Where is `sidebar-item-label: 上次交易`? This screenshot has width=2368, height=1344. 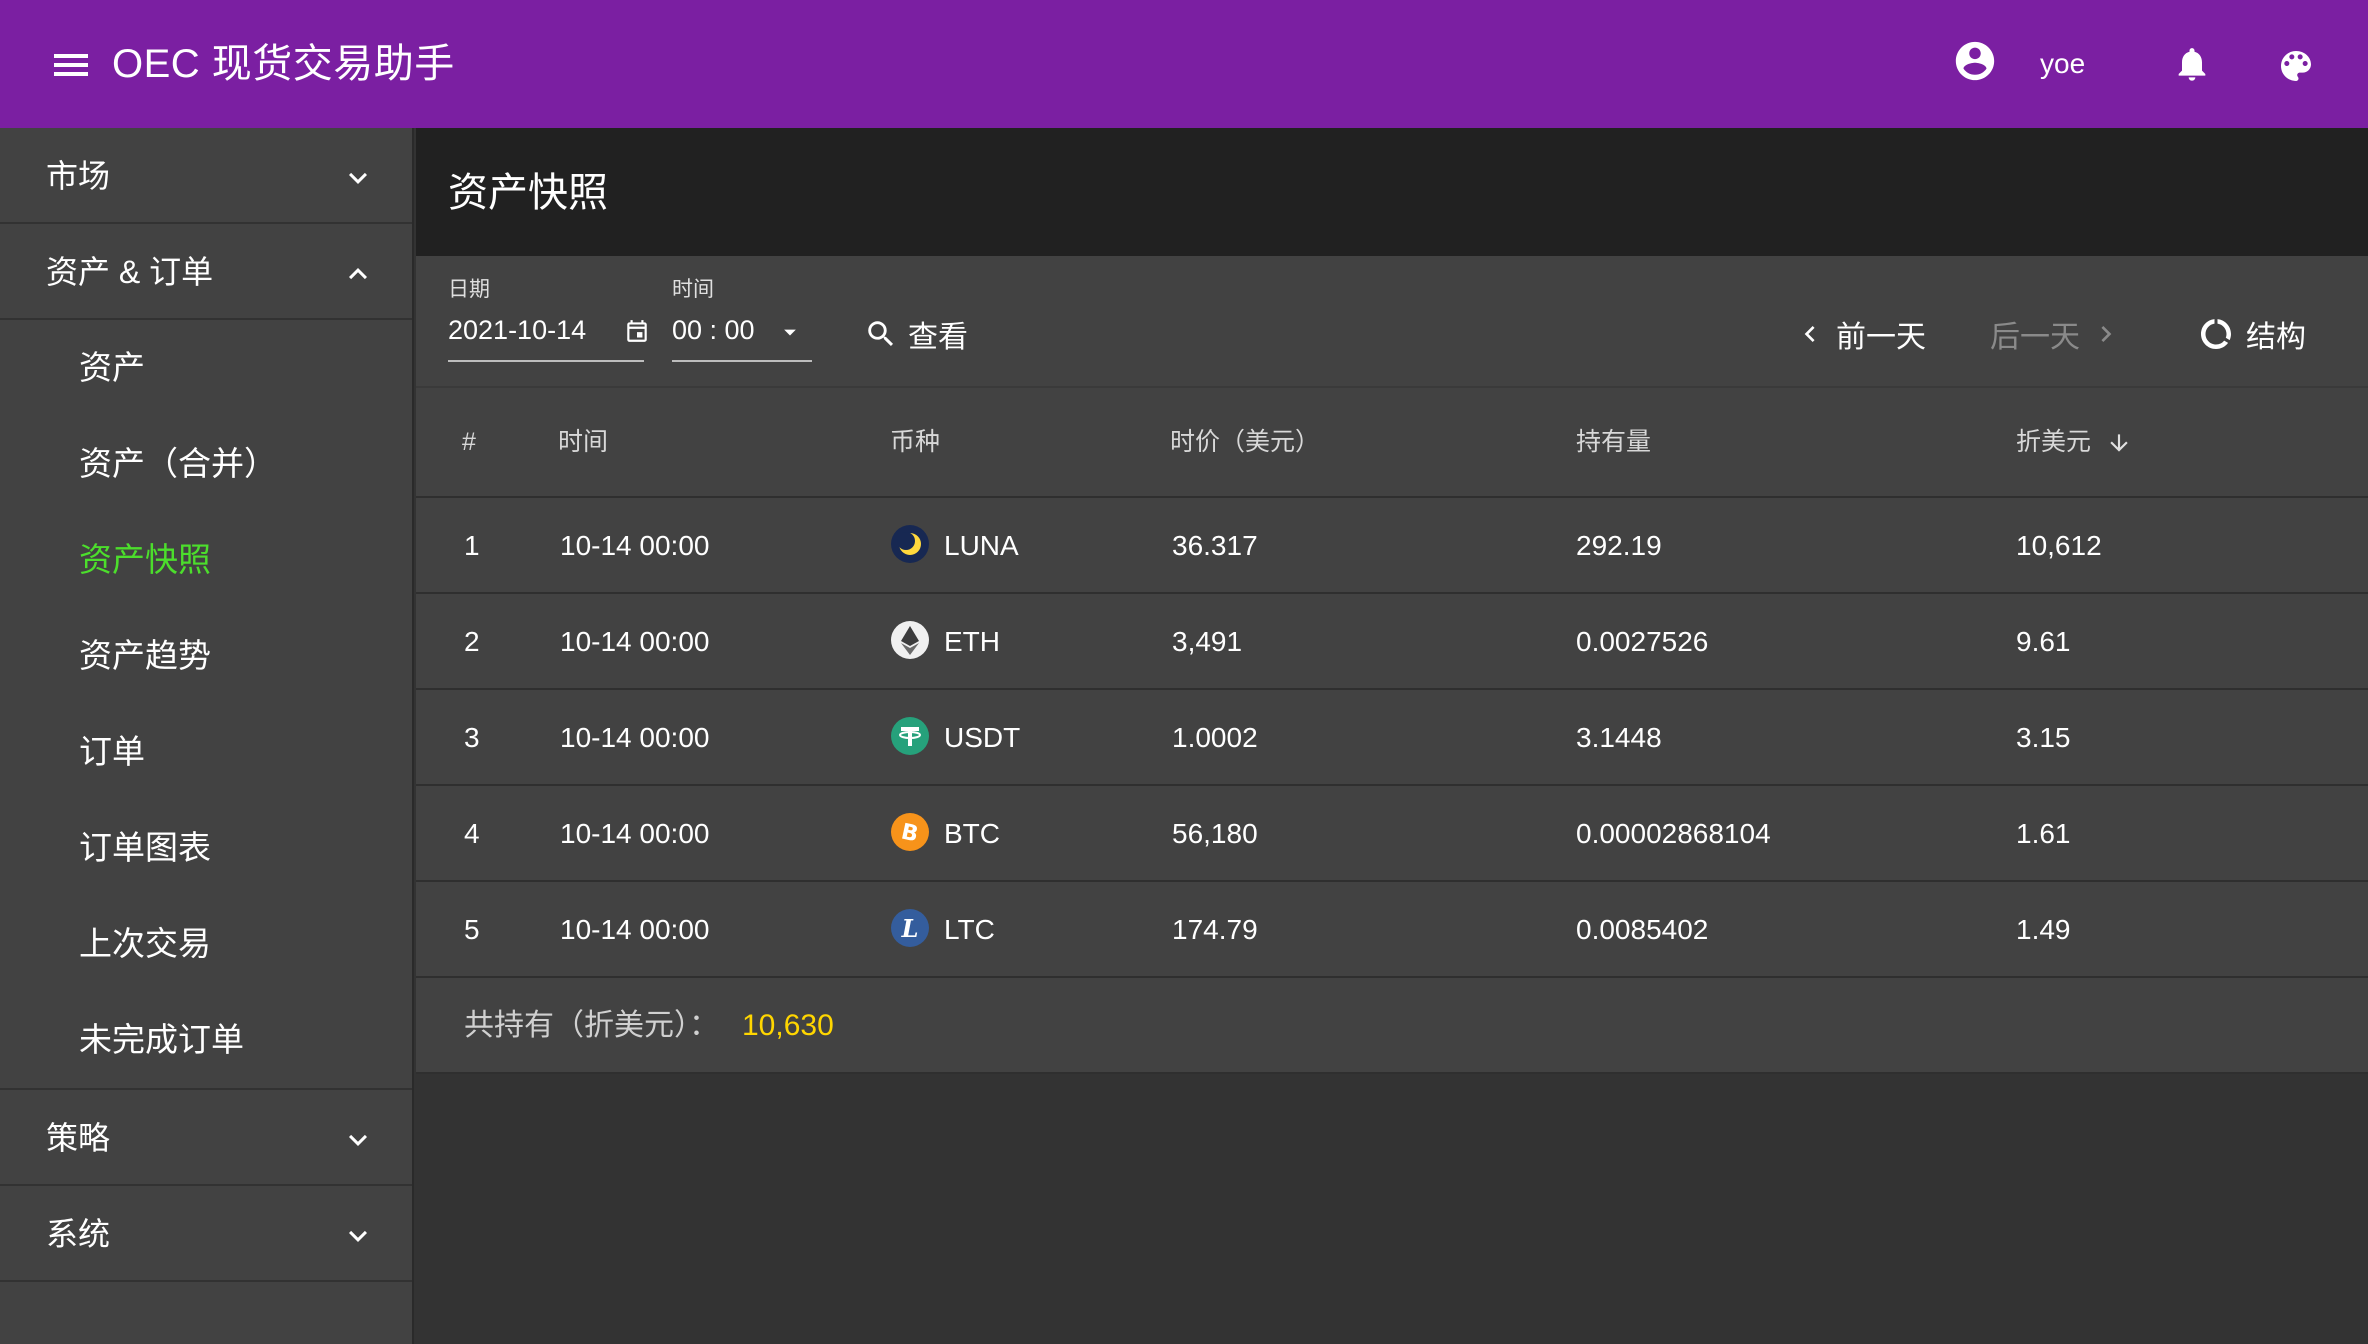
sidebar-item-label: 上次交易 is located at coordinates (145, 943).